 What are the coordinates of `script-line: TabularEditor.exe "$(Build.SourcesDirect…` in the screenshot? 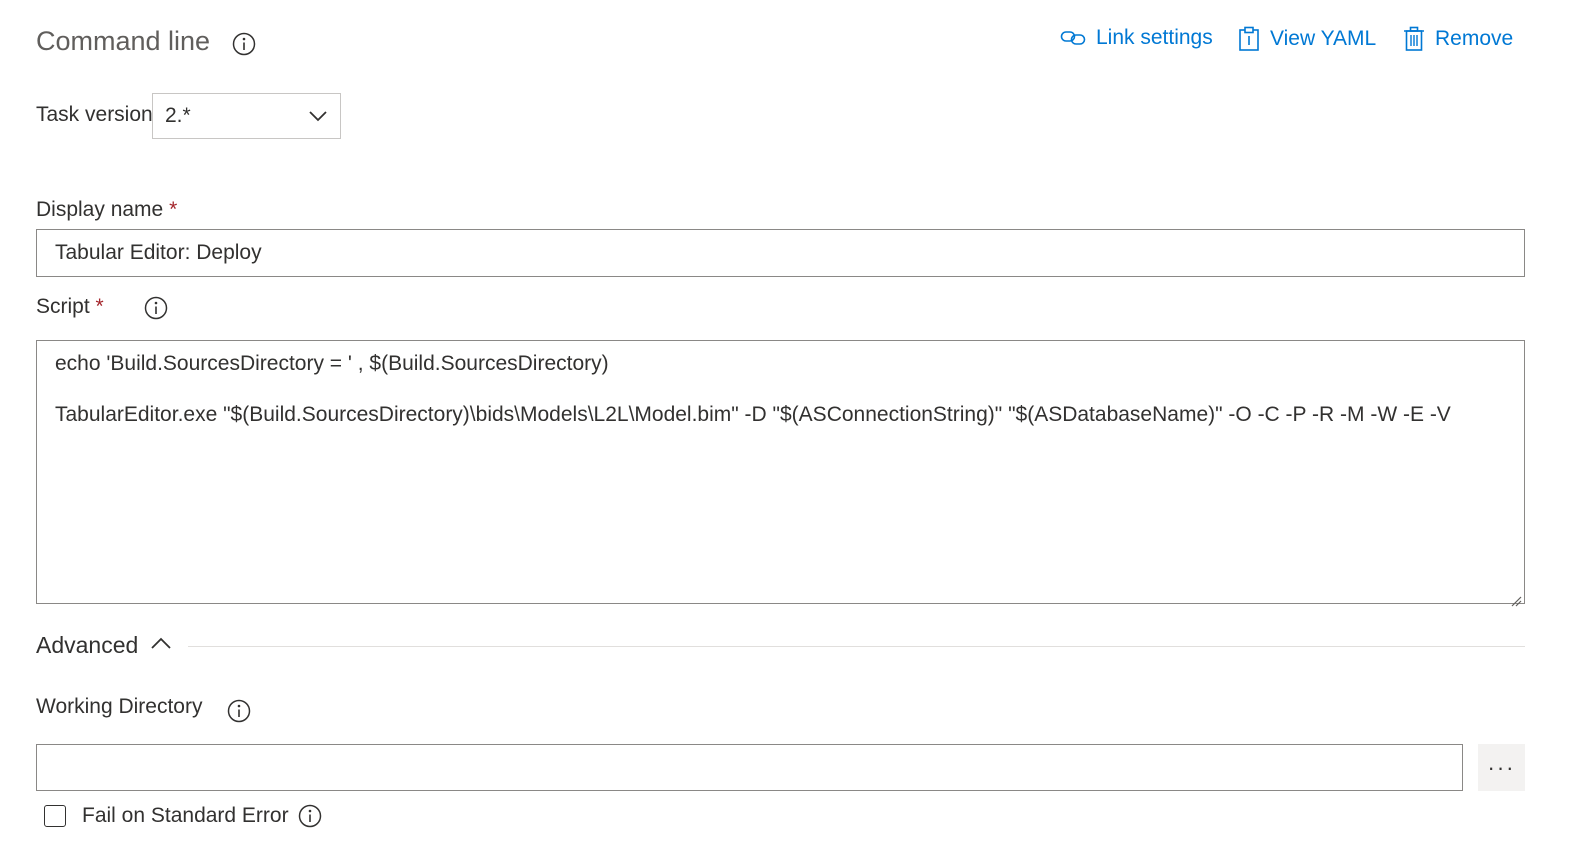 It's located at (753, 414).